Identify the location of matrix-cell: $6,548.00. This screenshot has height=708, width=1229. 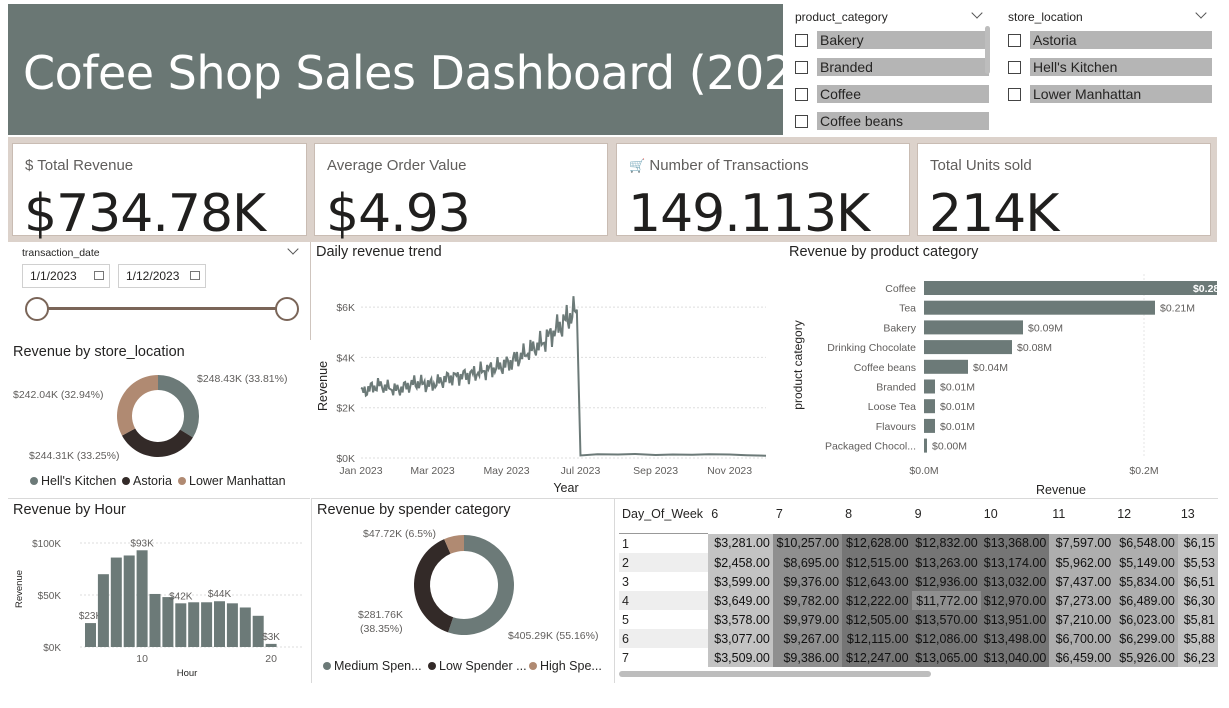
(1146, 543).